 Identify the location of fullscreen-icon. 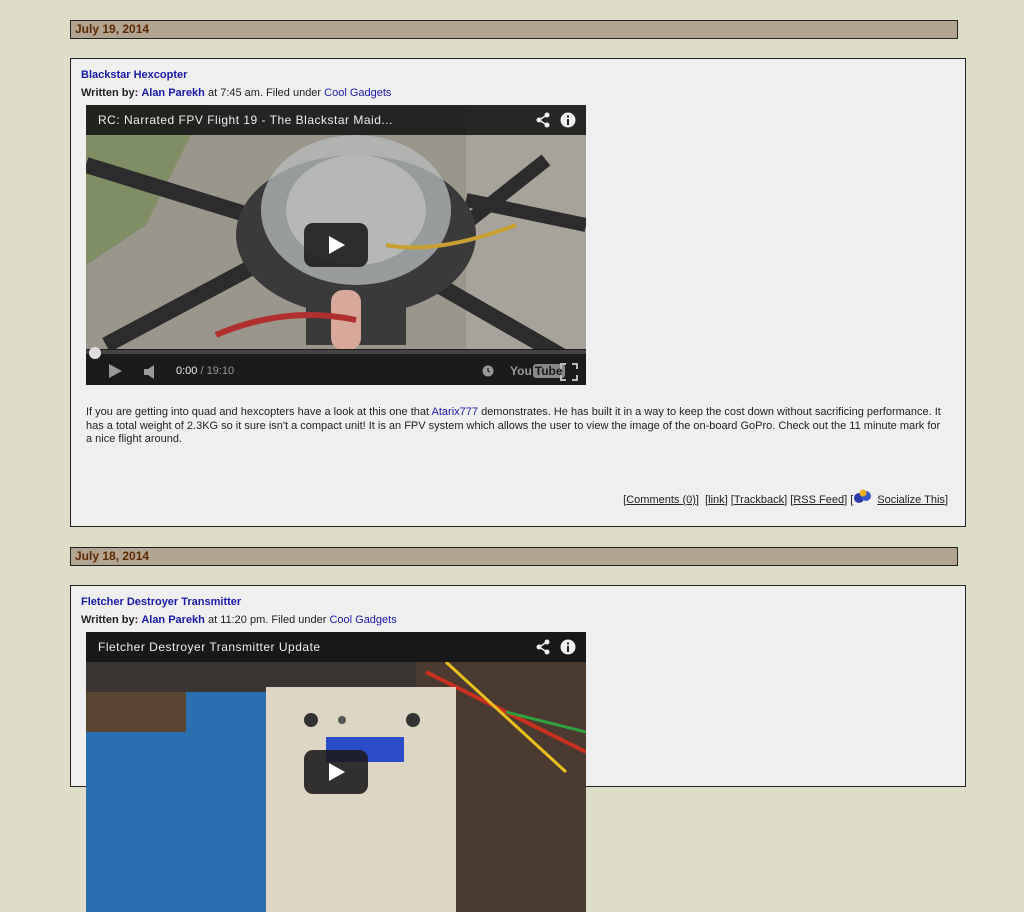
(569, 372).